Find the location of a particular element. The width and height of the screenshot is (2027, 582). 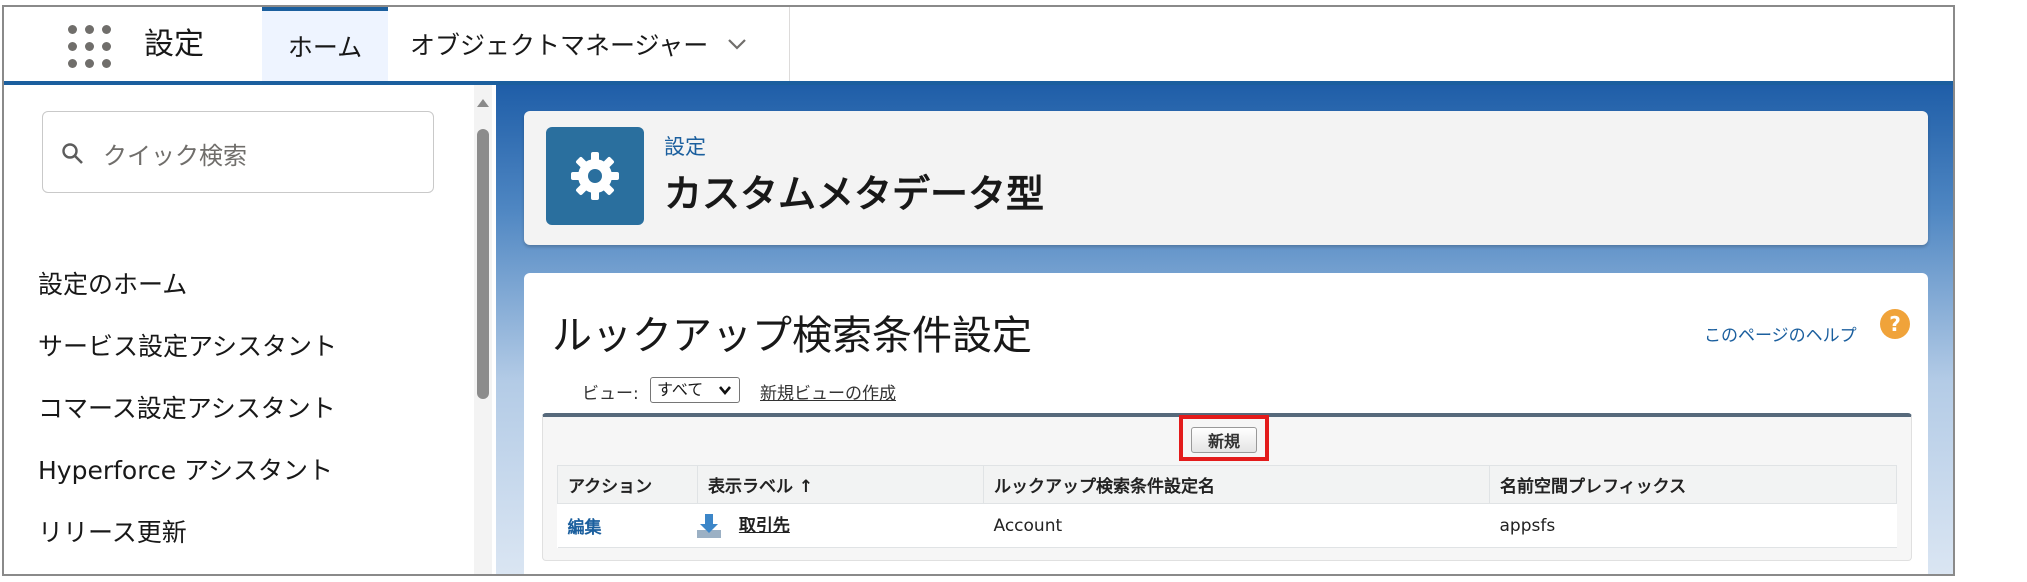

edit-link: 編集 is located at coordinates (585, 528).